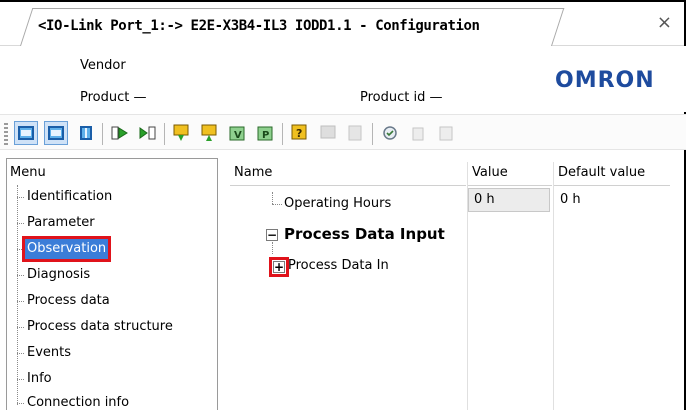 The image size is (686, 410). What do you see at coordinates (612, 174) in the screenshot?
I see `column-header-default-value: Default value` at bounding box center [612, 174].